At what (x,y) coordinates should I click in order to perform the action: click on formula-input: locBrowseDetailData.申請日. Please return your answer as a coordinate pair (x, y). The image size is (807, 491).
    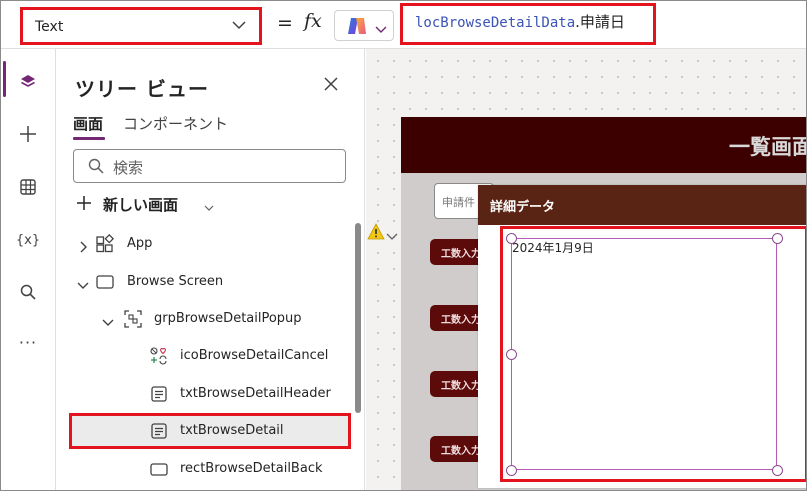
    Looking at the image, I should click on (528, 24).